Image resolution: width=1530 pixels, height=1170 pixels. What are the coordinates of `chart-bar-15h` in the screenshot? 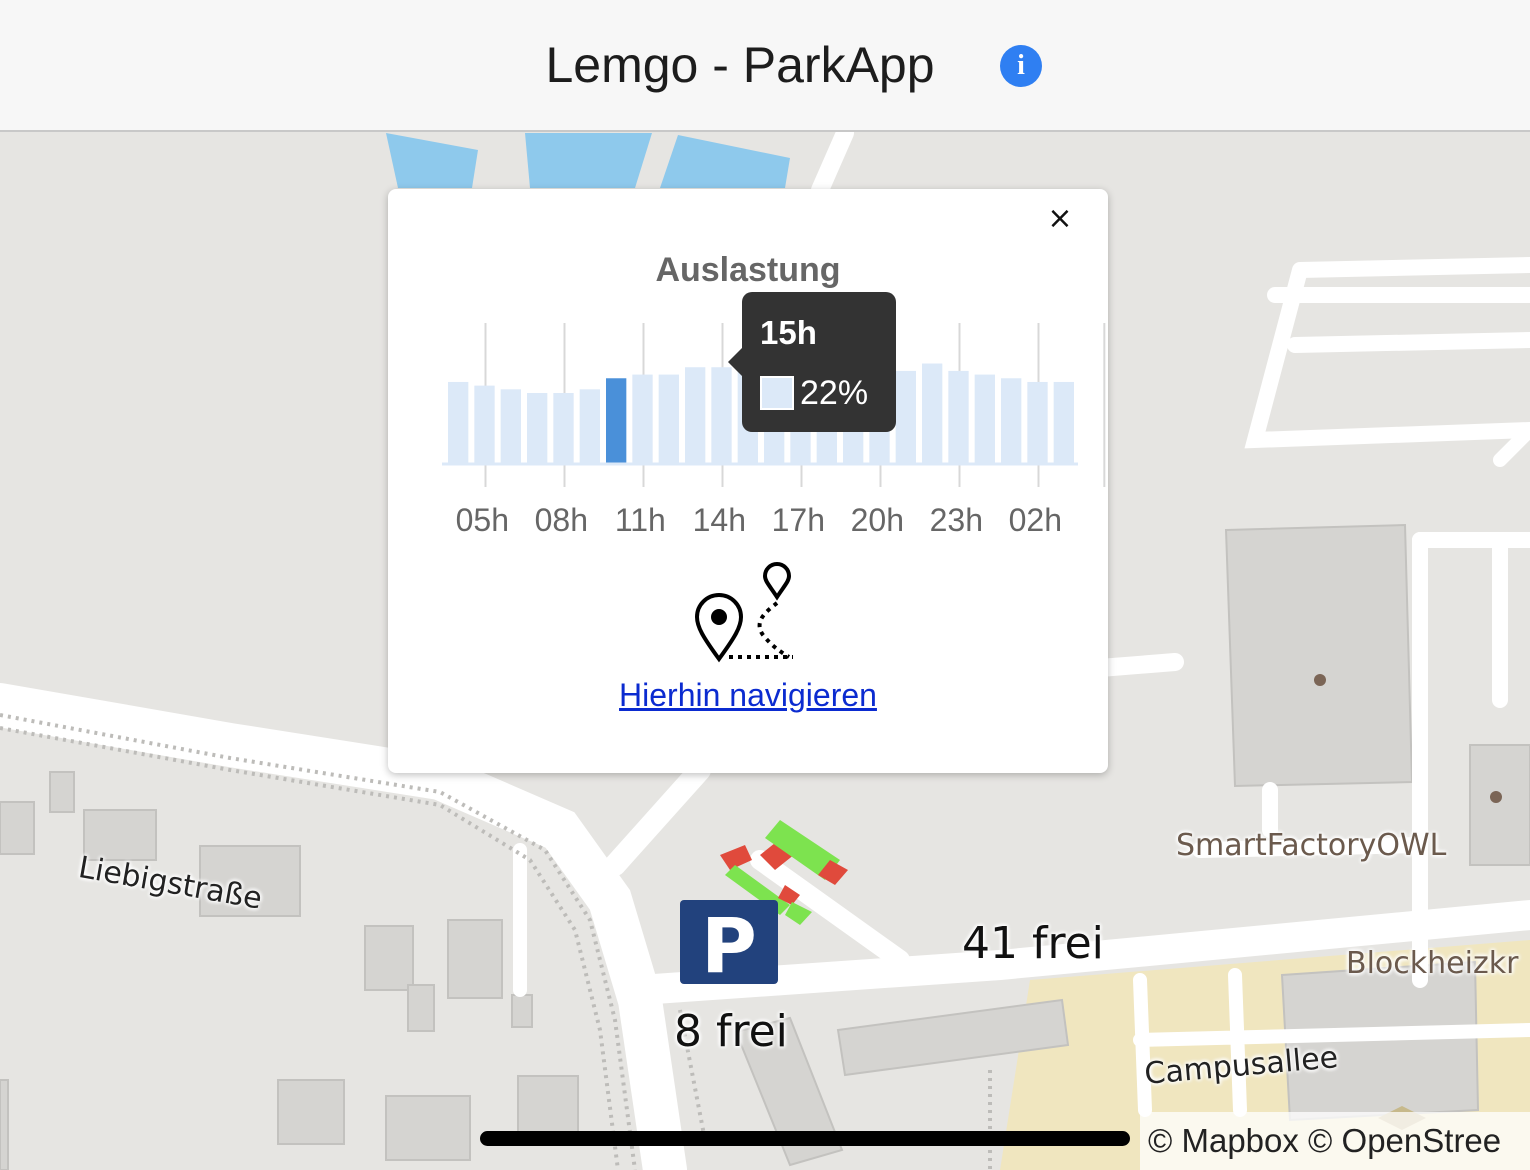 It's located at (721, 415).